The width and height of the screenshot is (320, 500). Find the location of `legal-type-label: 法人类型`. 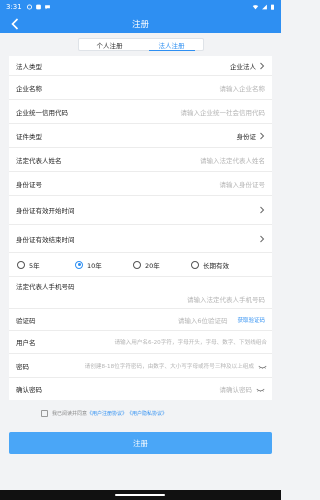

legal-type-label: 法人类型 is located at coordinates (29, 66).